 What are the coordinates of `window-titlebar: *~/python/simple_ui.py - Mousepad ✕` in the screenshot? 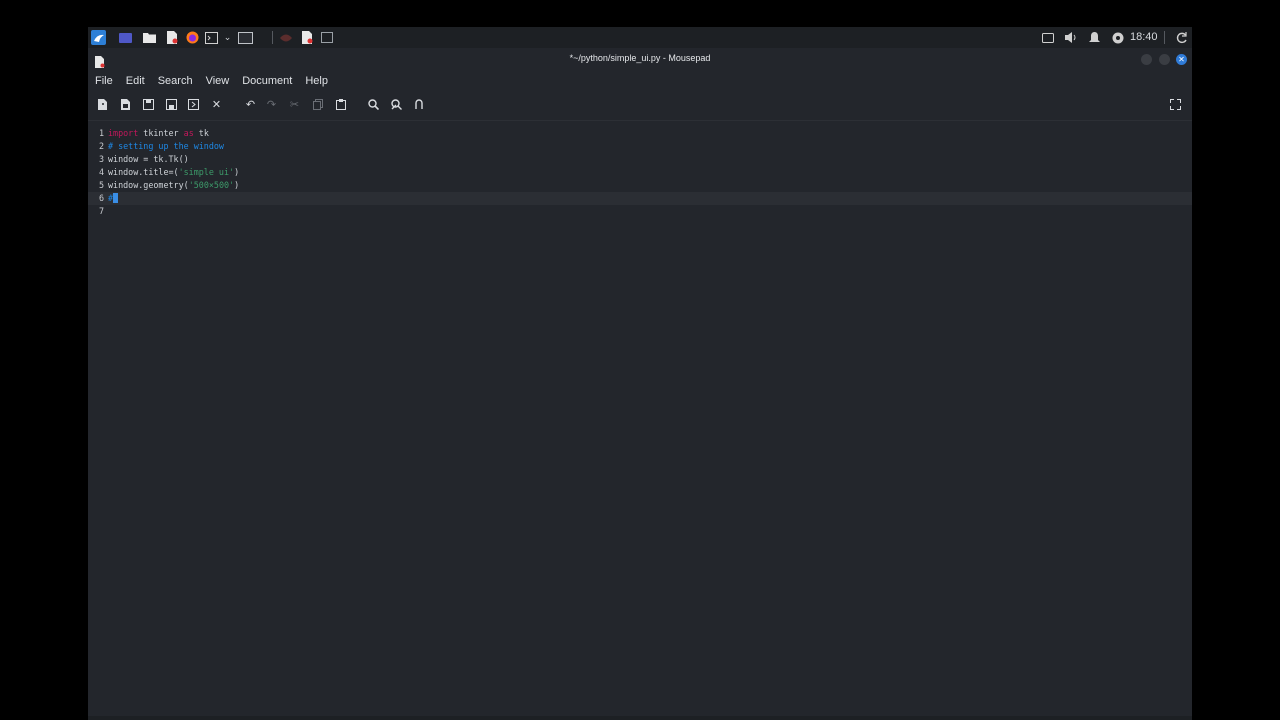 It's located at (640, 59).